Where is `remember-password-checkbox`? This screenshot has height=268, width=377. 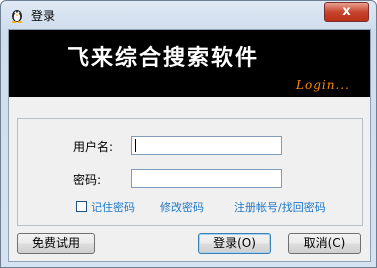
remember-password-checkbox is located at coordinates (81, 206).